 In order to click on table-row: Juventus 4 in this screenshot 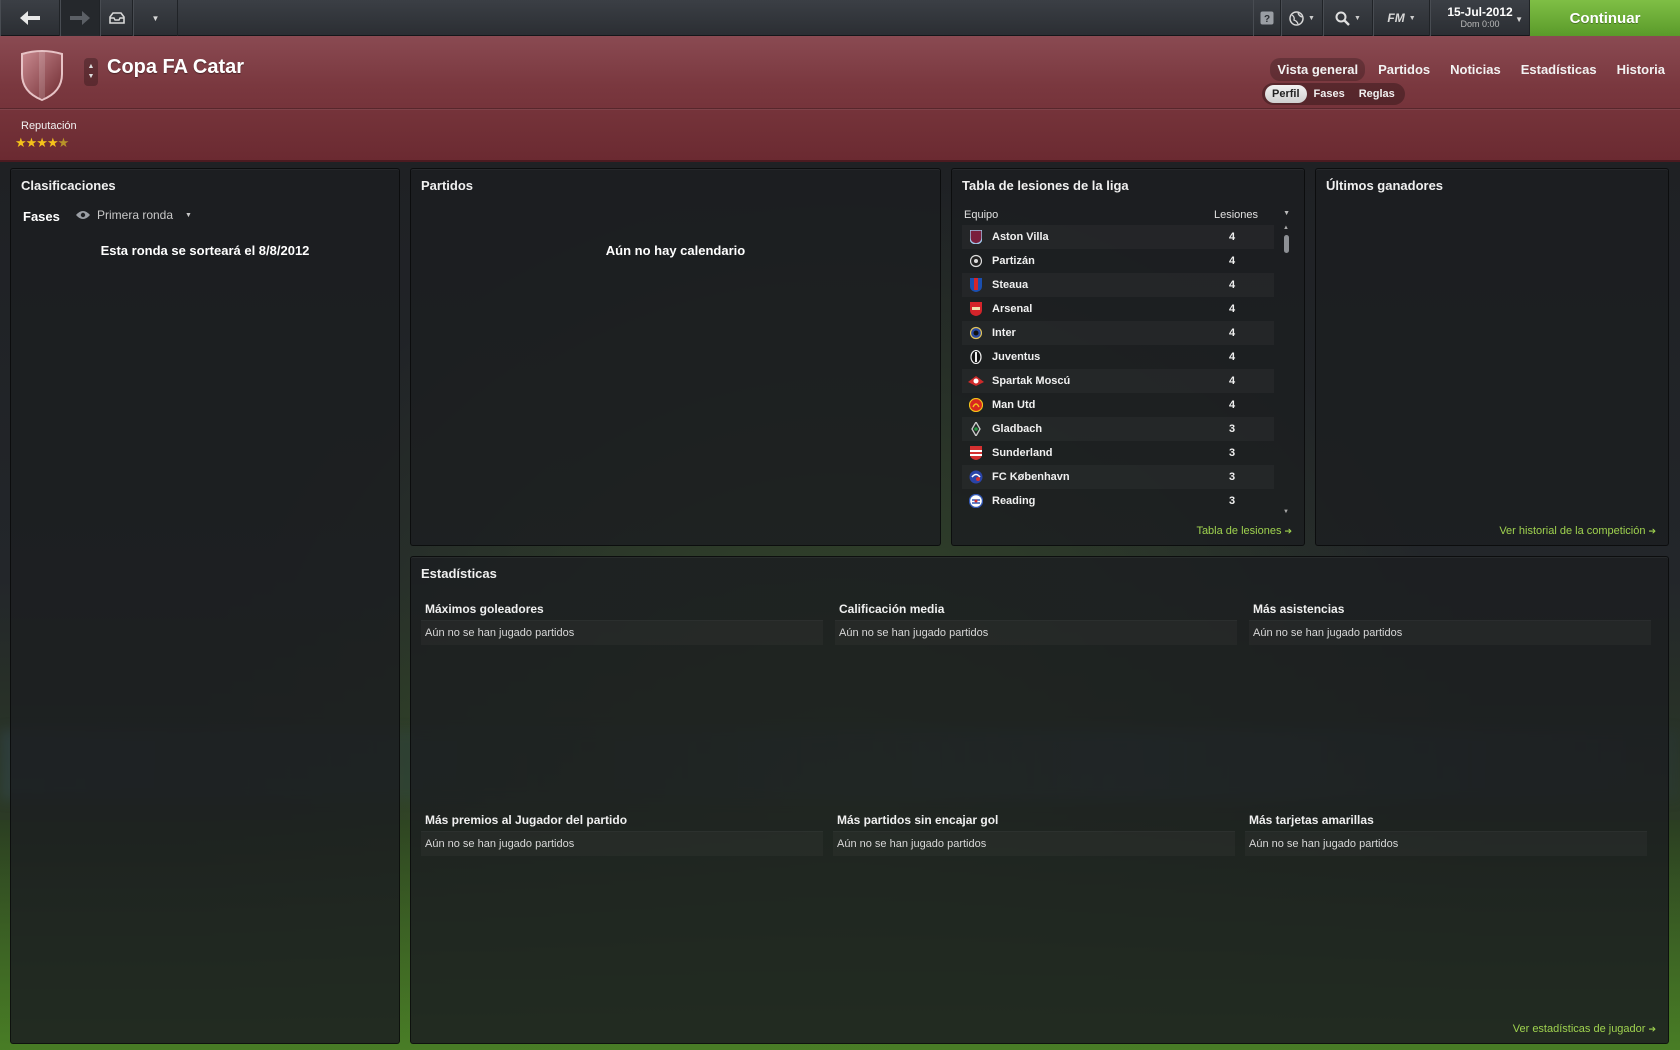, I will do `click(1118, 357)`.